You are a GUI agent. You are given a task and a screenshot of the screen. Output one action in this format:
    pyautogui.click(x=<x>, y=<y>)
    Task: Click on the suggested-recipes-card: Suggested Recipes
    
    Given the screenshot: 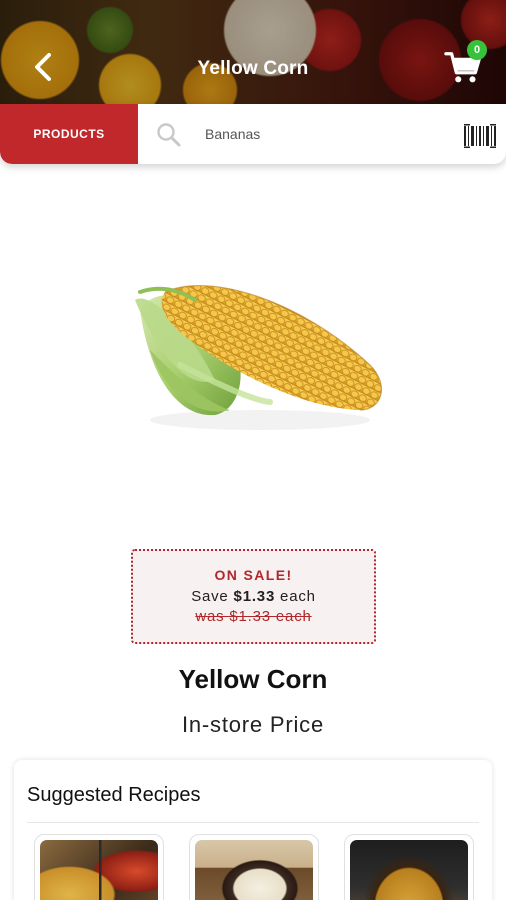 What is the action you would take?
    pyautogui.click(x=253, y=830)
    